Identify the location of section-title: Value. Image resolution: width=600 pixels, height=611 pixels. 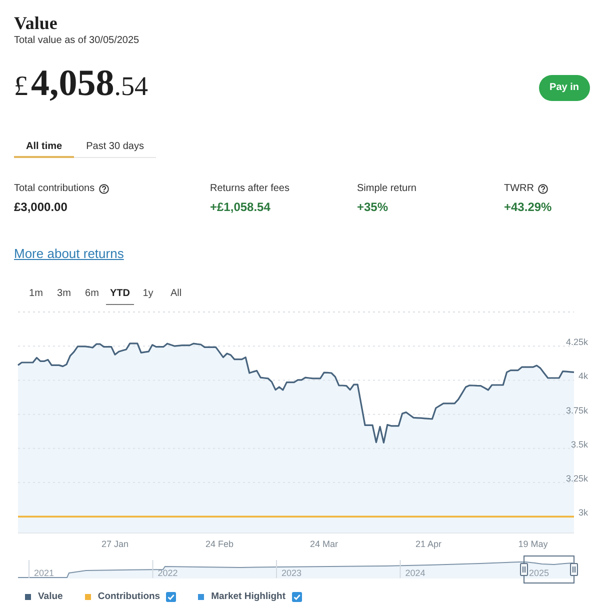
(36, 23).